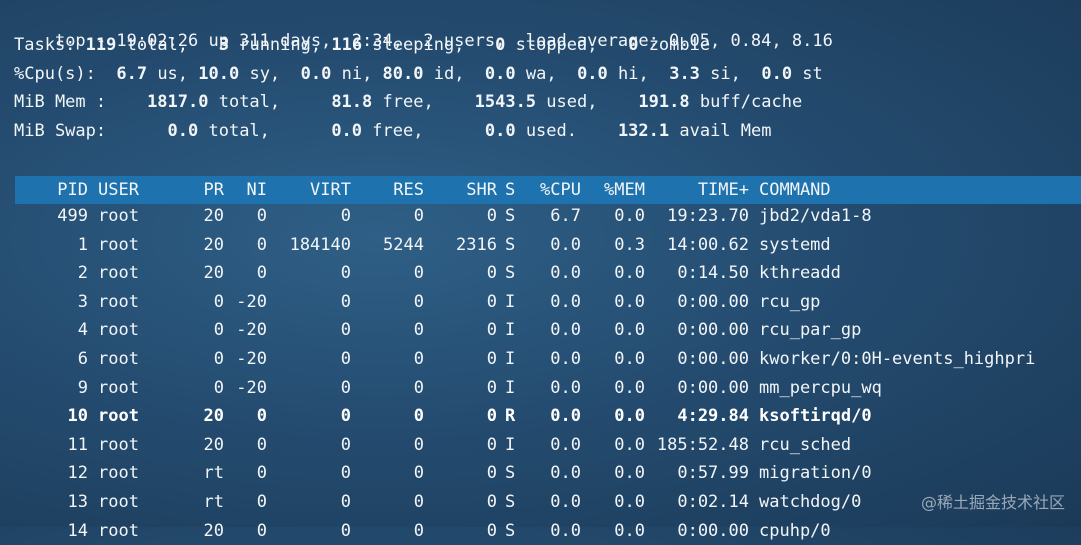  Describe the element at coordinates (82, 301) in the screenshot. I see `cell-pid: 3` at that location.